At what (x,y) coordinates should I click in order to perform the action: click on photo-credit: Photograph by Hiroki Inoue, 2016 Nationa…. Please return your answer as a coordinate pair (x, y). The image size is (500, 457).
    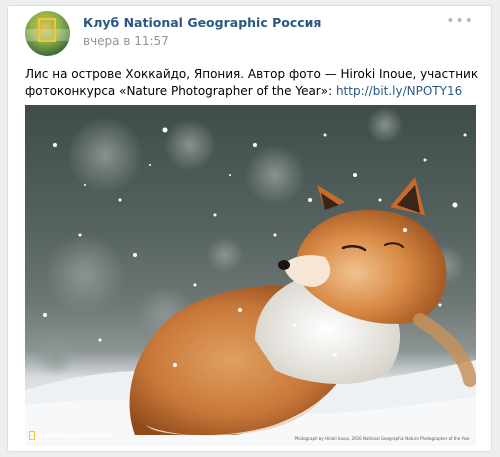
    Looking at the image, I should click on (382, 438).